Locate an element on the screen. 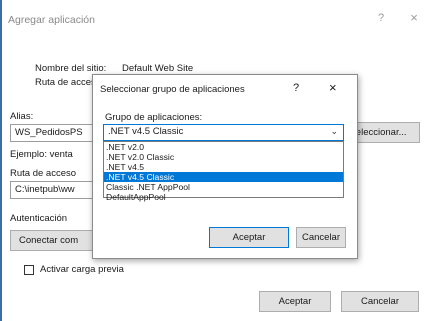 The width and height of the screenshot is (429, 321). alias-label: Alias: is located at coordinates (22, 116).